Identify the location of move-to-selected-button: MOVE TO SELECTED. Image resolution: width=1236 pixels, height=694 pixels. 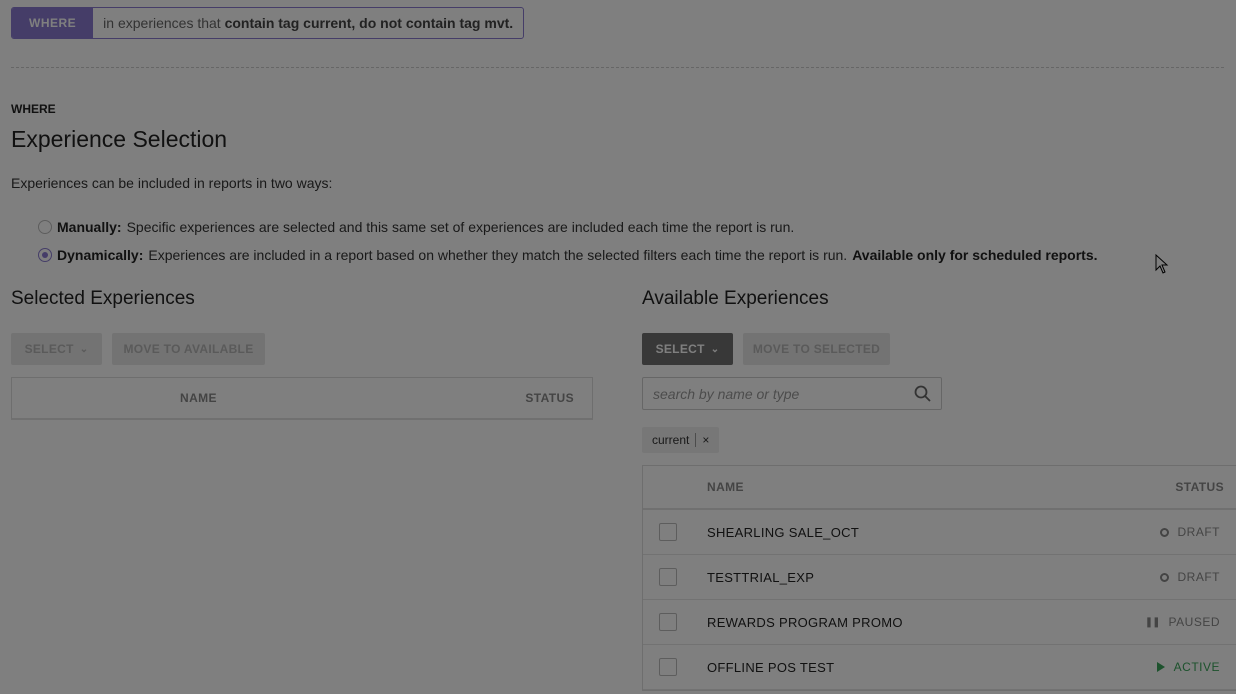
(816, 349).